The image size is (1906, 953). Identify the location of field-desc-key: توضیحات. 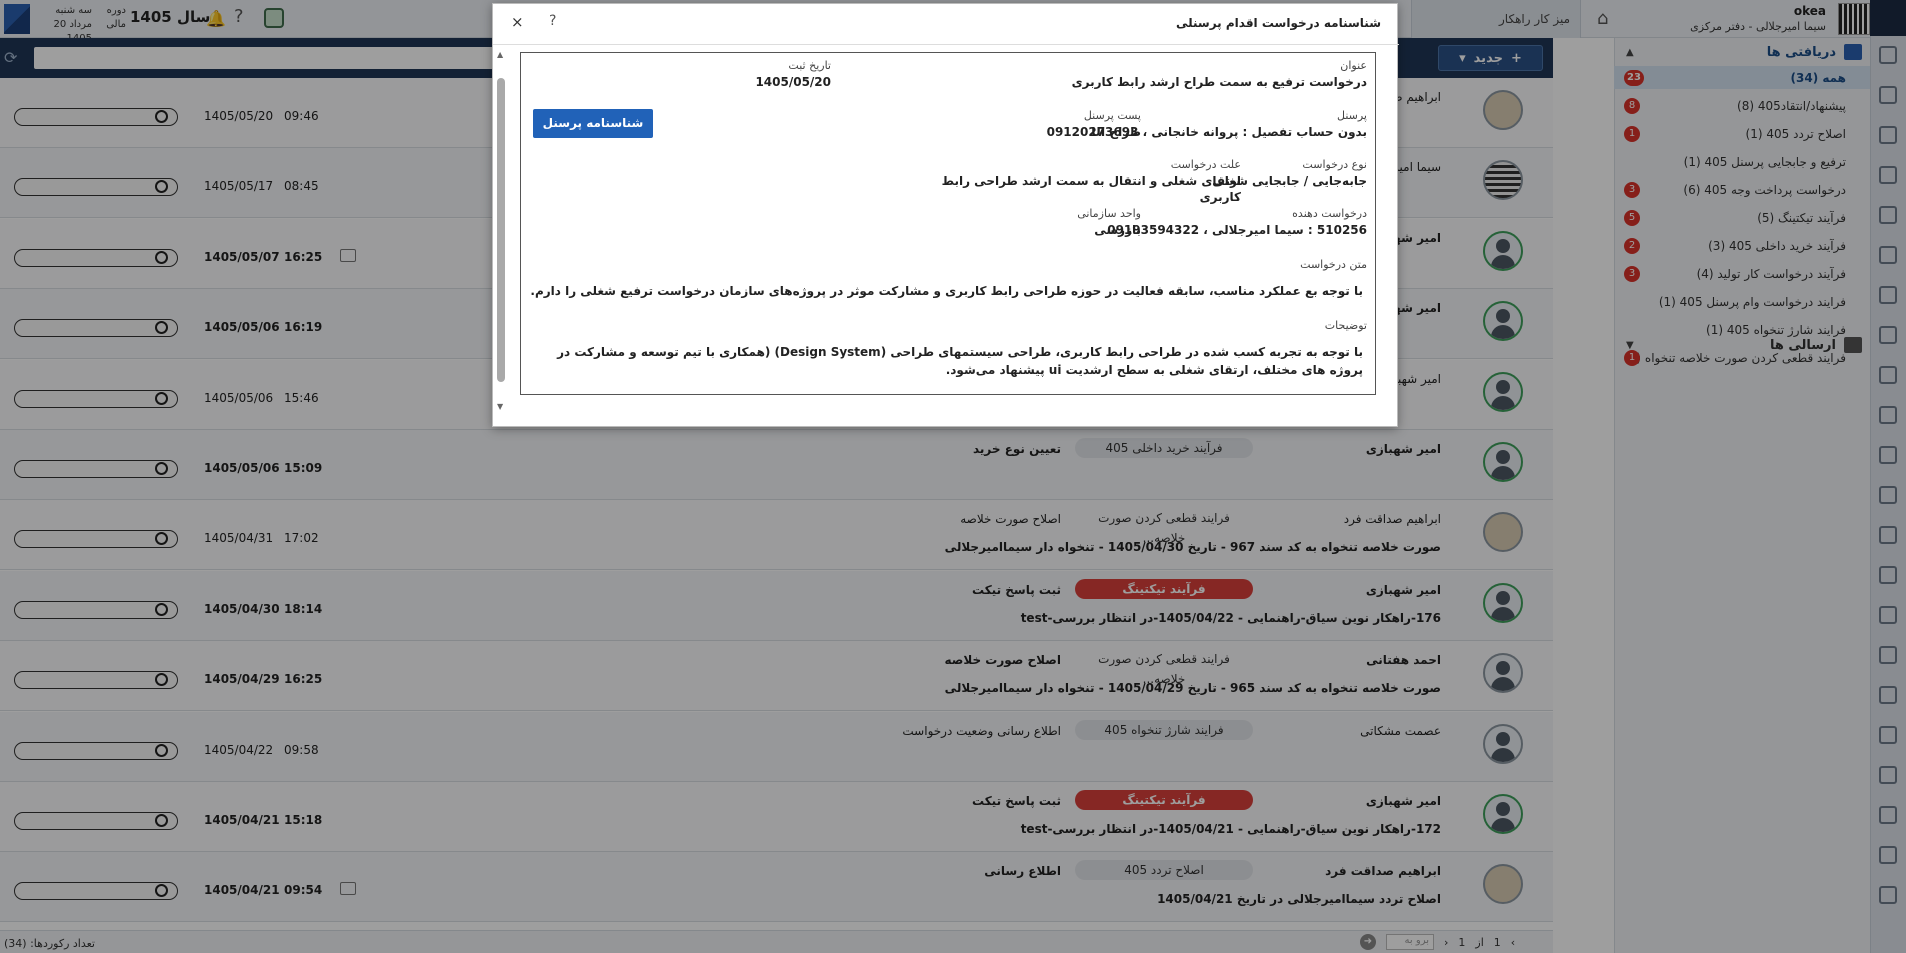
(1345, 325).